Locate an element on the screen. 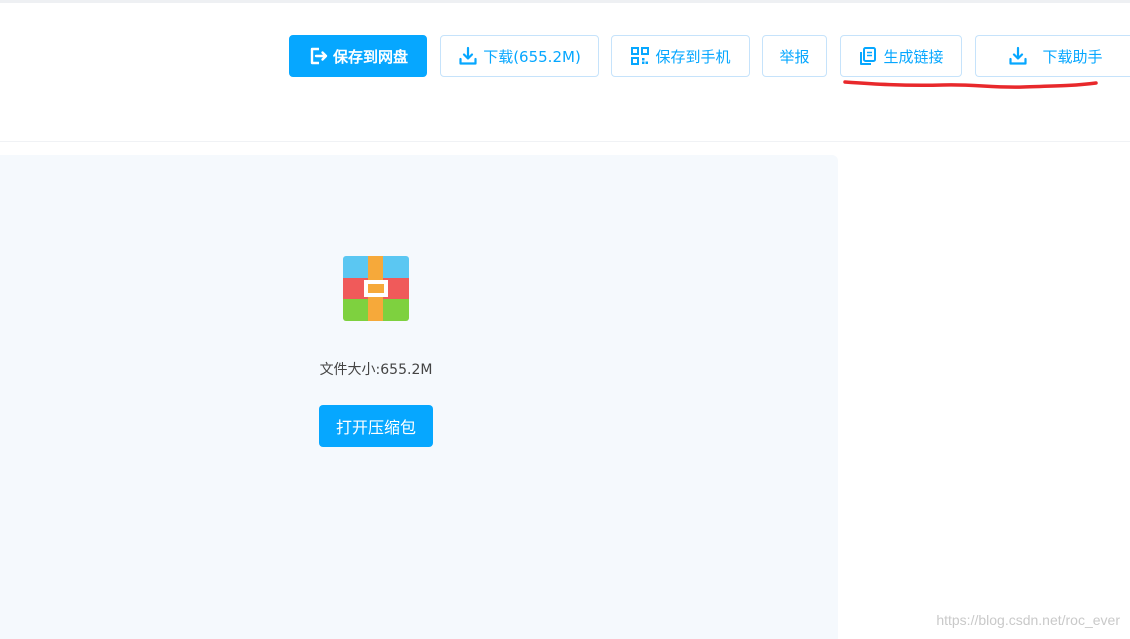  download-button: 下载(655.2M) is located at coordinates (519, 56).